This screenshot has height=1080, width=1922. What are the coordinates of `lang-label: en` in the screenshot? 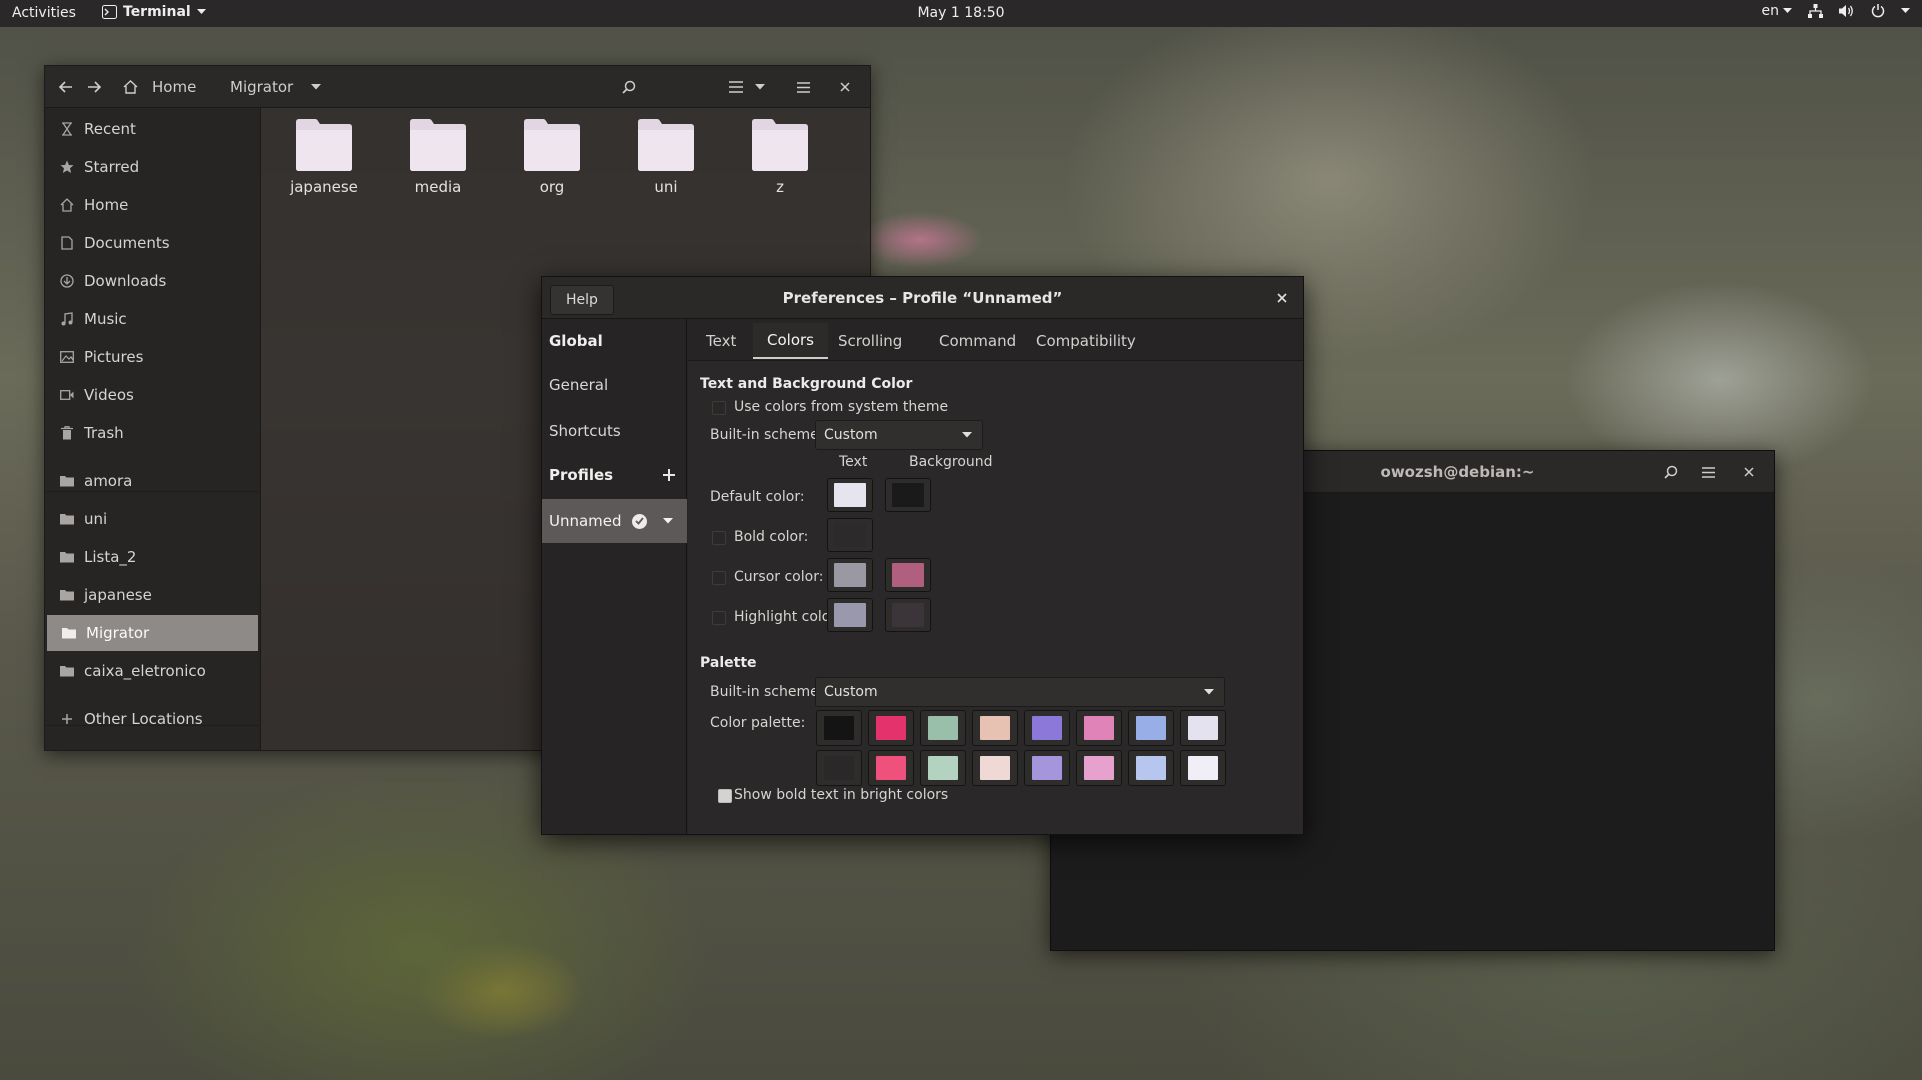 It's located at (1770, 11).